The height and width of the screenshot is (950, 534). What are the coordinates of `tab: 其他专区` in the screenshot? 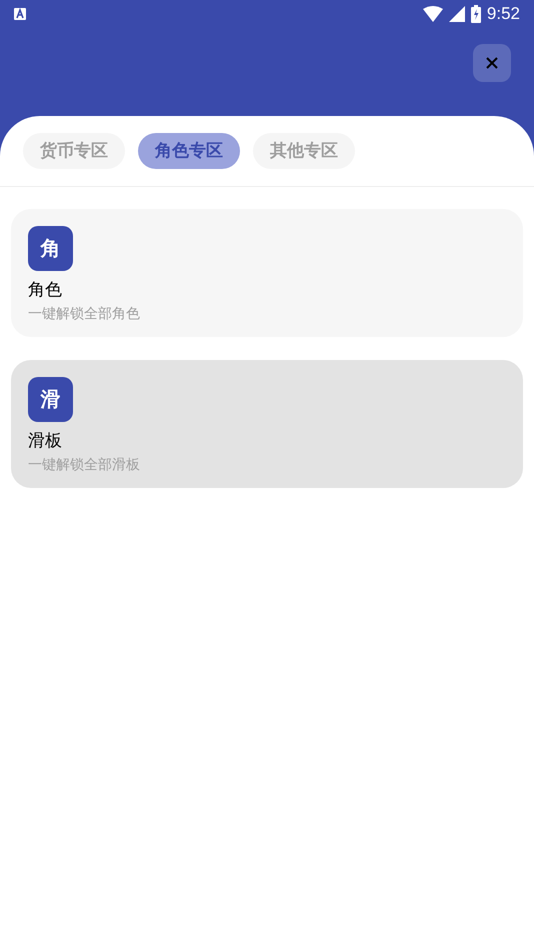 It's located at (304, 151).